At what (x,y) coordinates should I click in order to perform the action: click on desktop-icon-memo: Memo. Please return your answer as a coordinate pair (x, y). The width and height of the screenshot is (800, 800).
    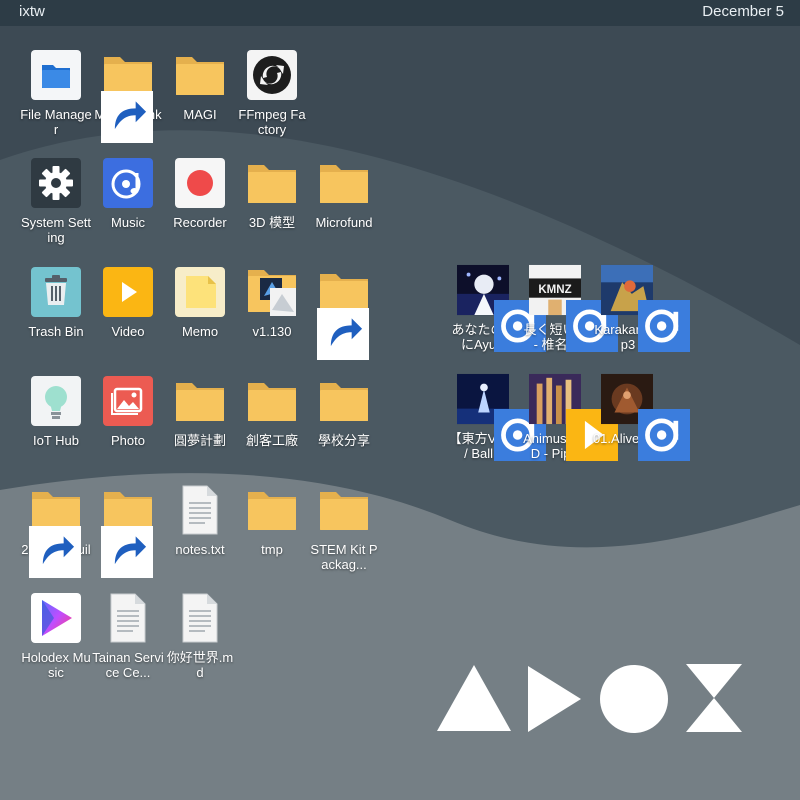
    Looking at the image, I should click on (200, 316).